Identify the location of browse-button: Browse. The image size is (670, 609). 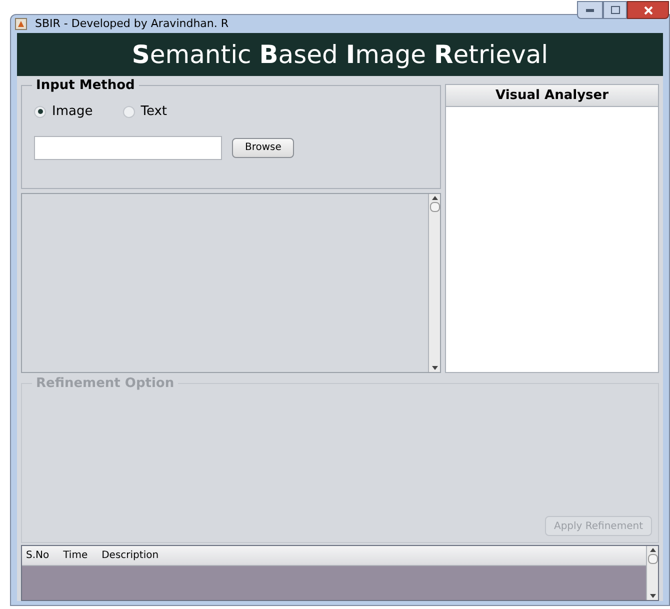
(263, 148).